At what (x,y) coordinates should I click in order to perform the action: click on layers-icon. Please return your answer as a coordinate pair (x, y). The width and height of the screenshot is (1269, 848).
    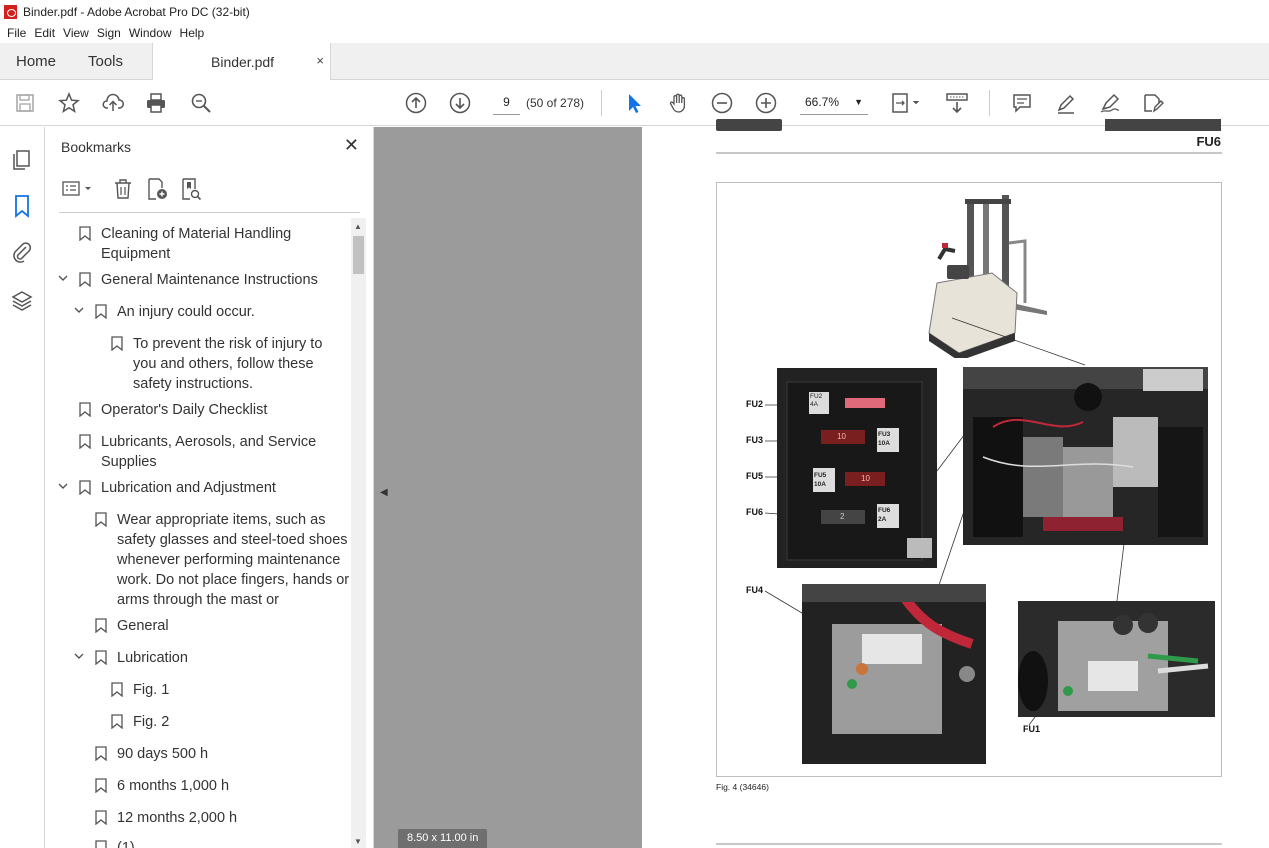
    Looking at the image, I should click on (22, 301).